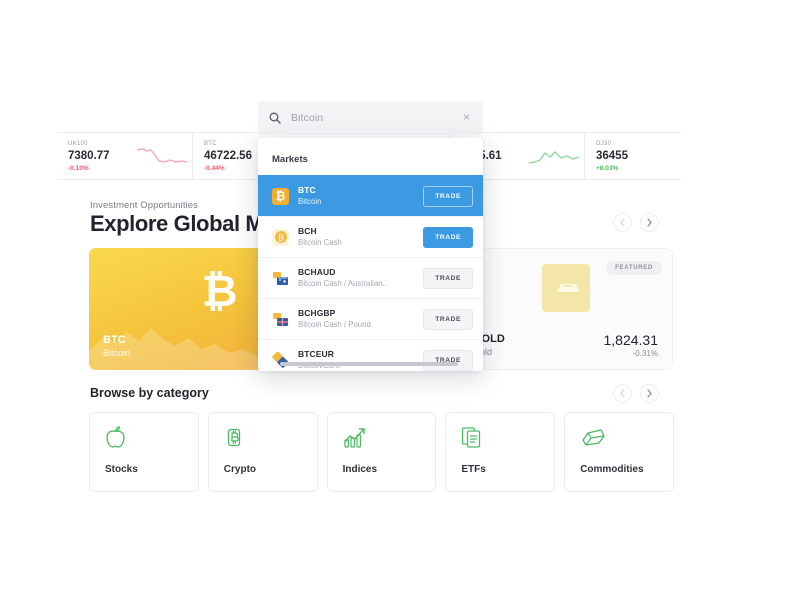 The width and height of the screenshot is (800, 600). Describe the element at coordinates (619, 452) in the screenshot. I see `category-card-commodities: Commodities` at that location.